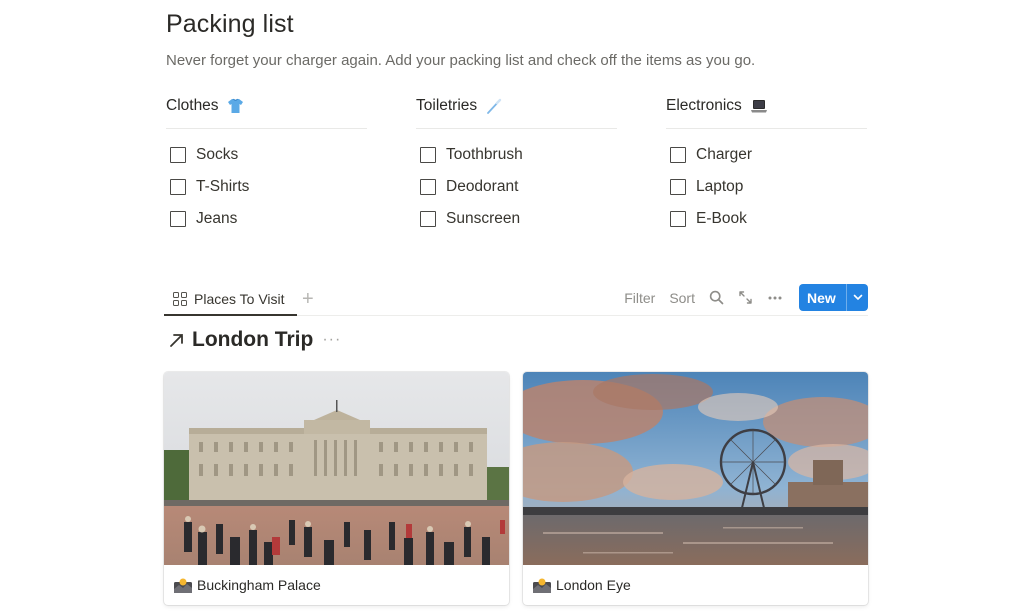  What do you see at coordinates (695, 585) in the screenshot?
I see `card-footer: London Eye` at bounding box center [695, 585].